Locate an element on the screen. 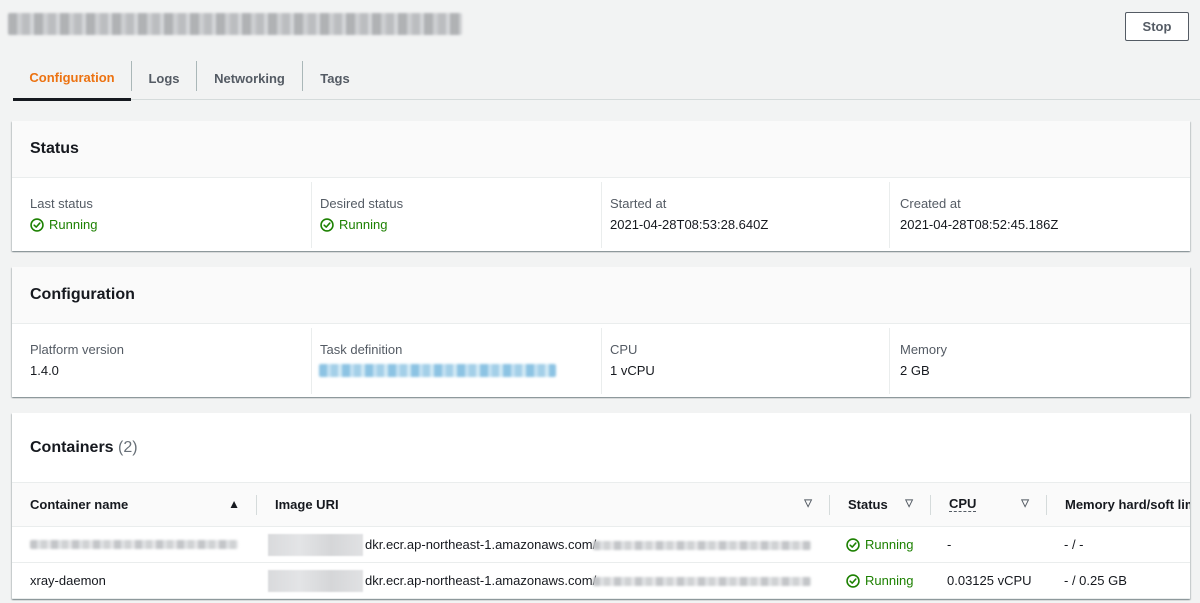 The height and width of the screenshot is (603, 1200). column-header-memory: Memory hard/soft limits is located at coordinates (1118, 504).